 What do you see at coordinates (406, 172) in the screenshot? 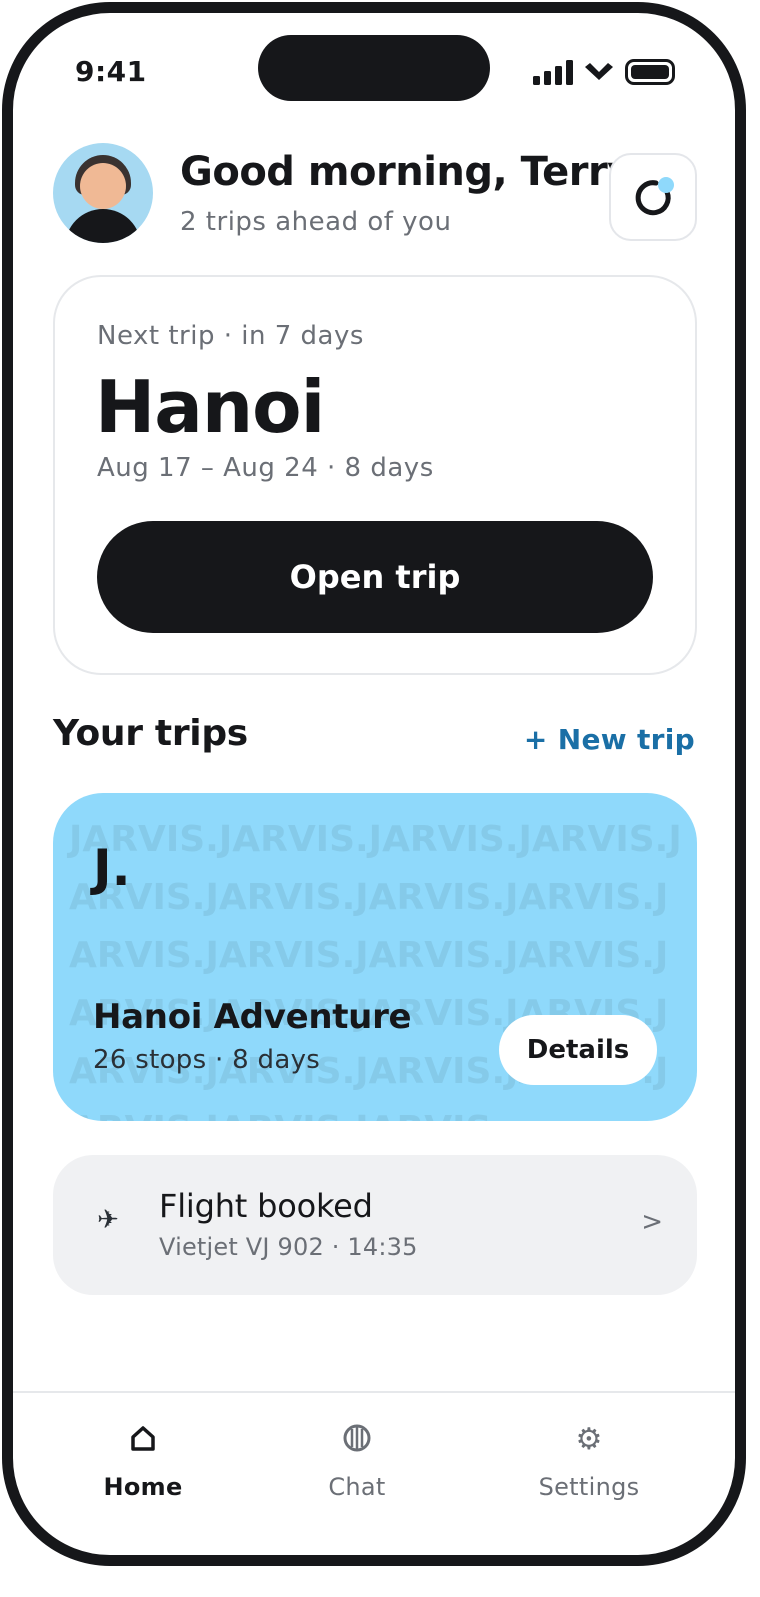
I see `greeting-title: Good morning, Terry` at bounding box center [406, 172].